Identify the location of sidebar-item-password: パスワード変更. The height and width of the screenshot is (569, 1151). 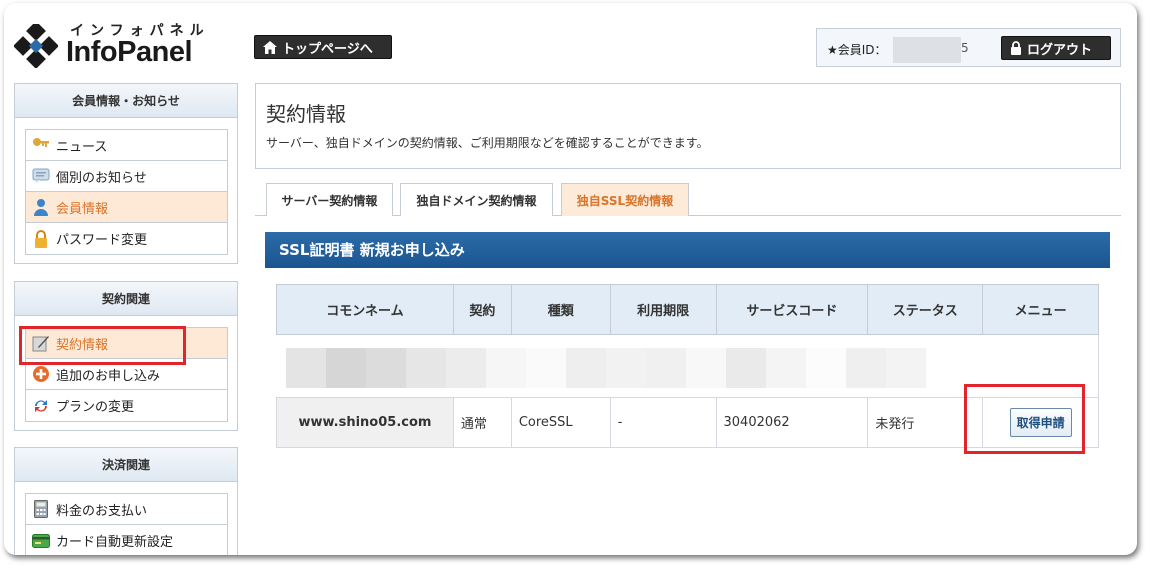
(126, 238).